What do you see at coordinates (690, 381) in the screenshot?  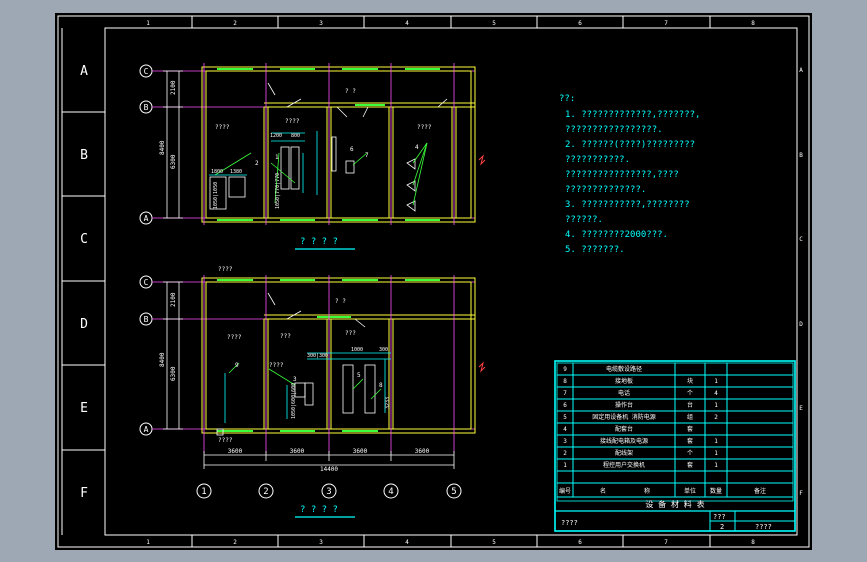 I see `cell-unit: 块` at bounding box center [690, 381].